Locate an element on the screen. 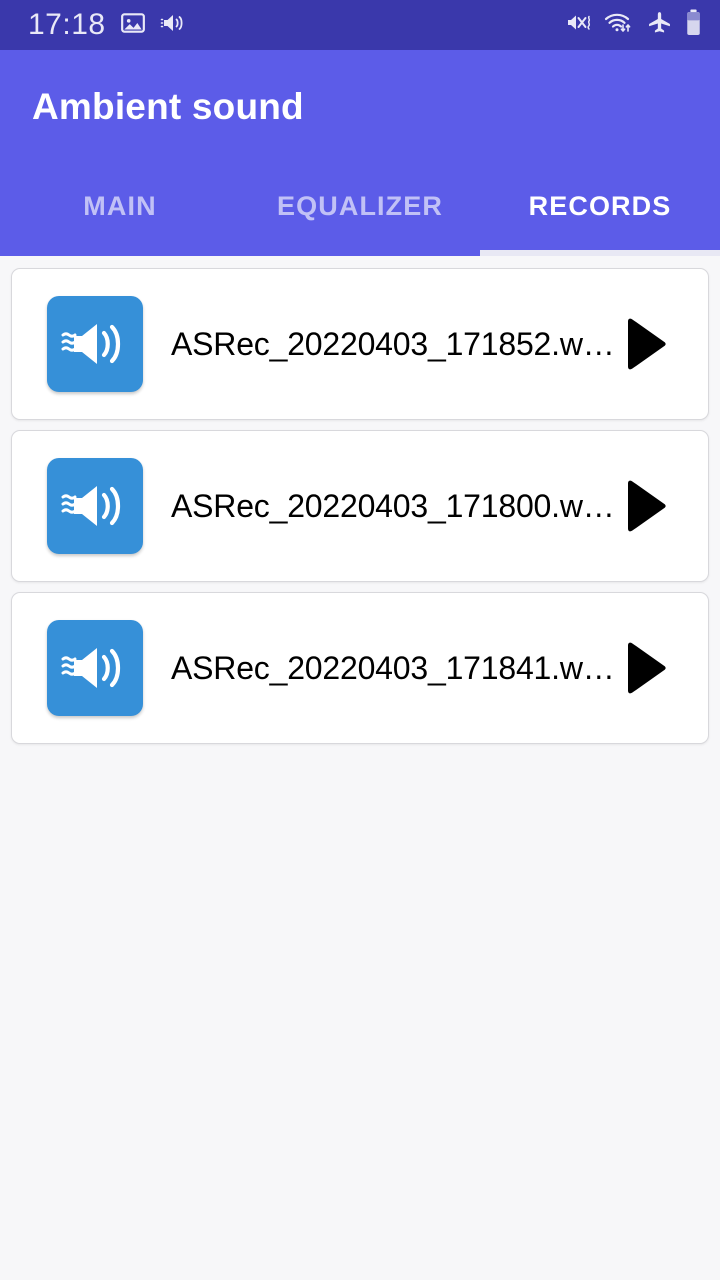  status-bar-right is located at coordinates (633, 25).